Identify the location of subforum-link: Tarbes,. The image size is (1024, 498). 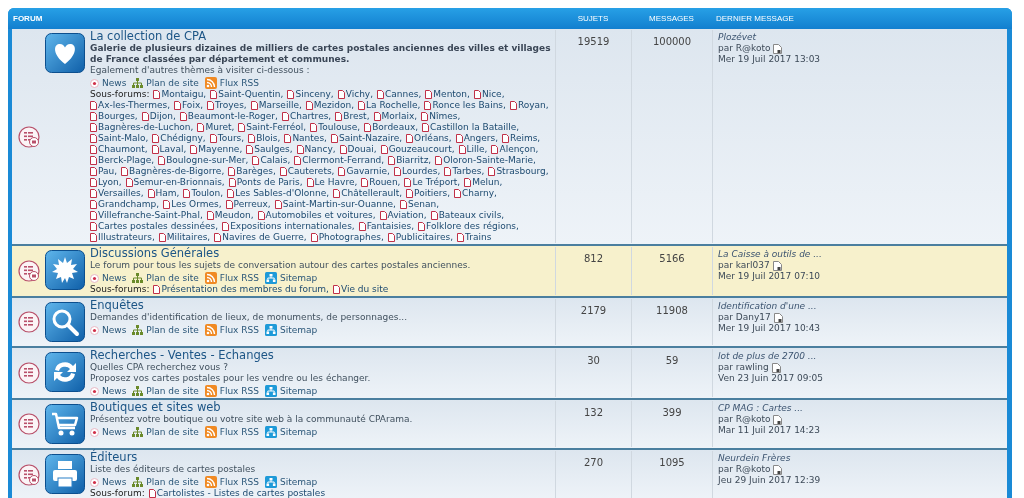
(464, 171).